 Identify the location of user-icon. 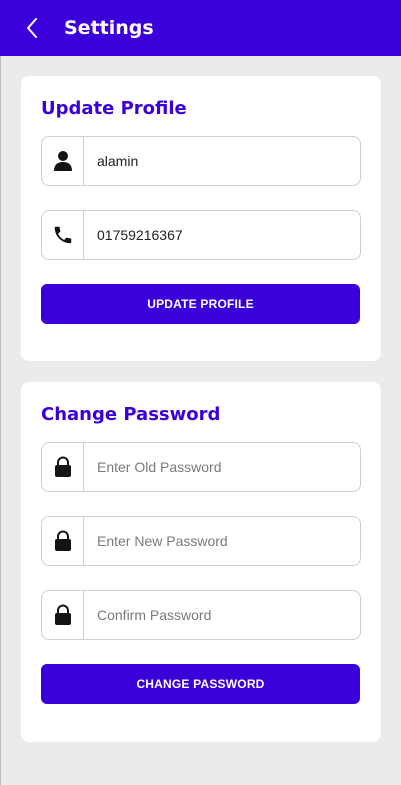
(63, 161).